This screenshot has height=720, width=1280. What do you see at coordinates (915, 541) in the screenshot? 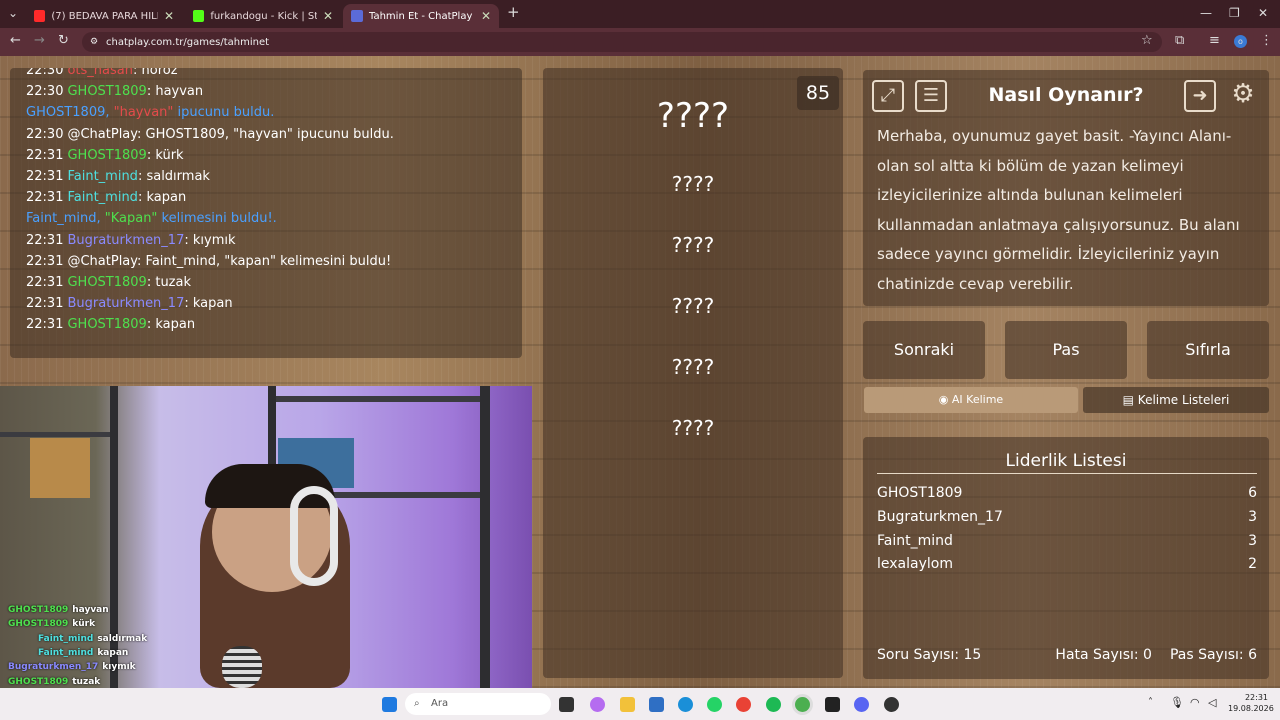
I see `player-name: Faint_mind` at bounding box center [915, 541].